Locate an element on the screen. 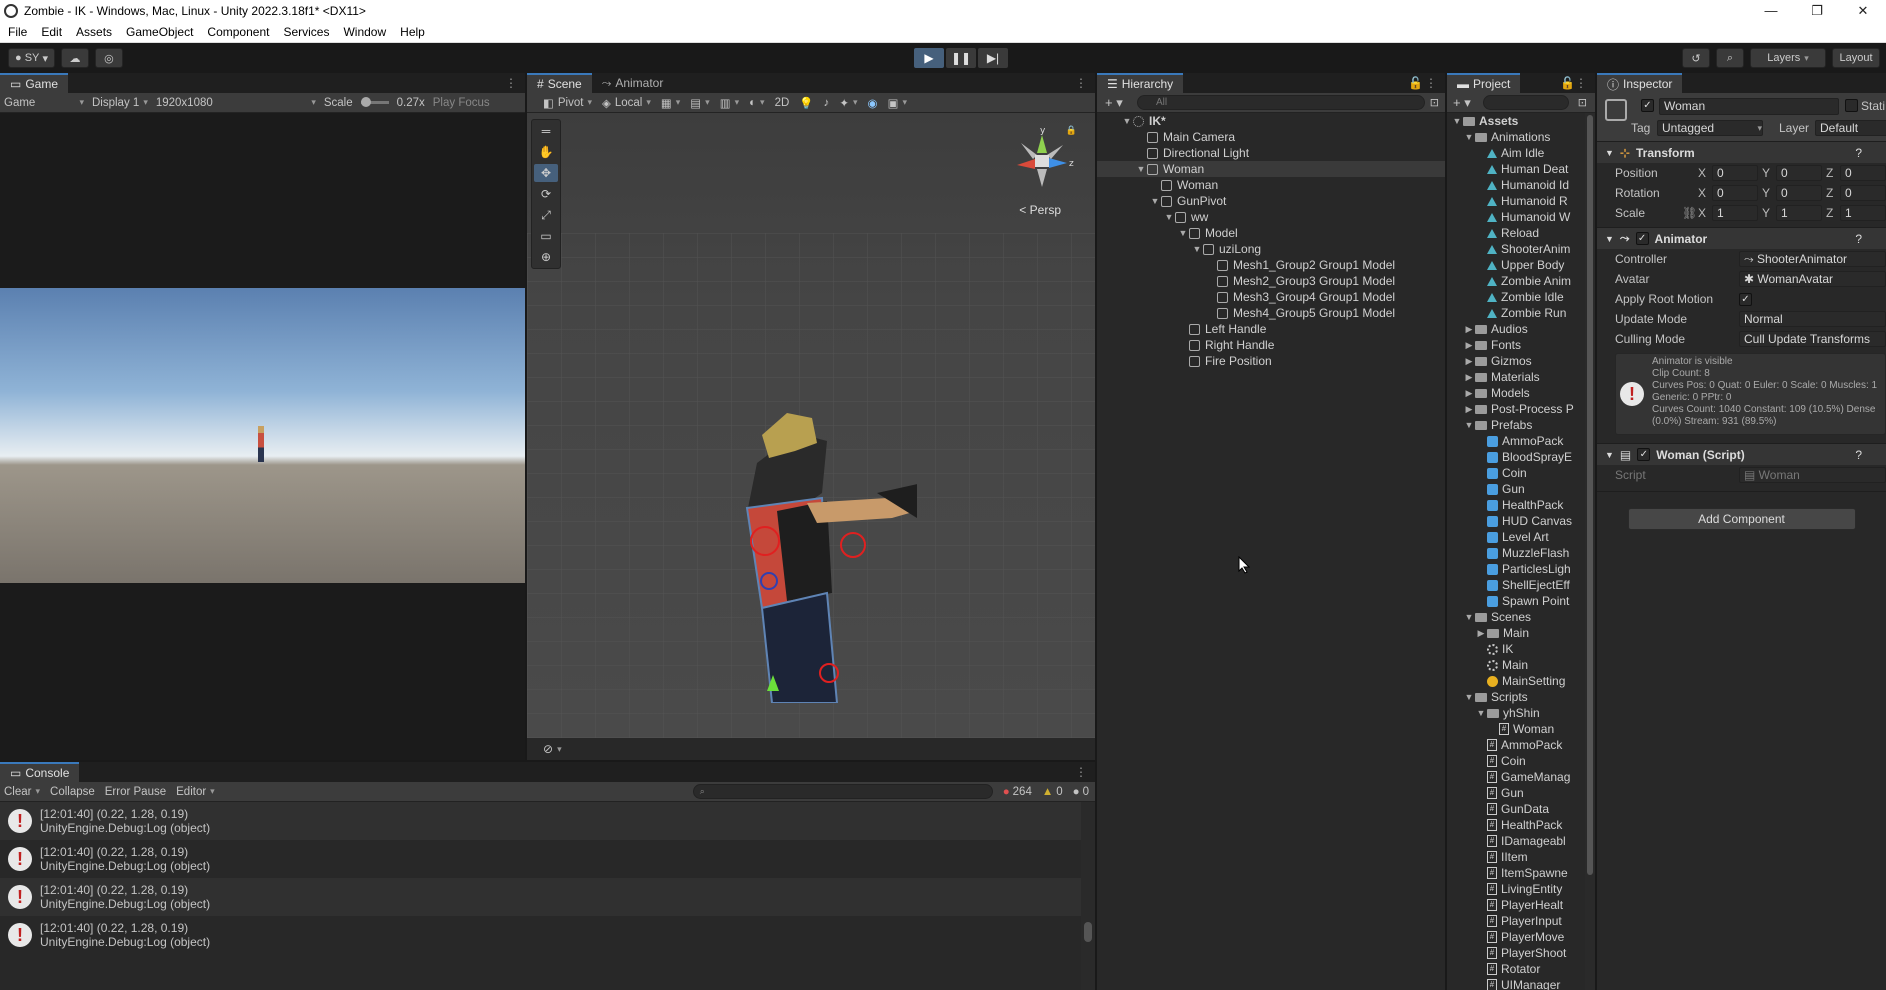  move-tool-icon: ✥ is located at coordinates (546, 173).